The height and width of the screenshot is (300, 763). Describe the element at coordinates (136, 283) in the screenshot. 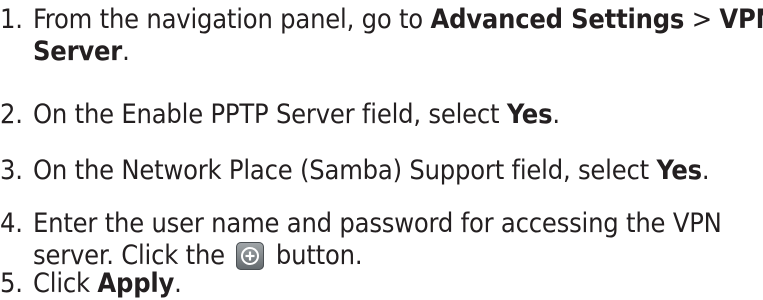

I see `step-emphasis: Apply` at that location.